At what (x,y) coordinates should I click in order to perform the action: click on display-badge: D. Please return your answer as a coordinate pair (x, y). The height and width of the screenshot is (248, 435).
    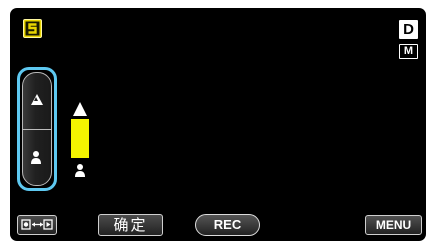
    Looking at the image, I should click on (408, 29).